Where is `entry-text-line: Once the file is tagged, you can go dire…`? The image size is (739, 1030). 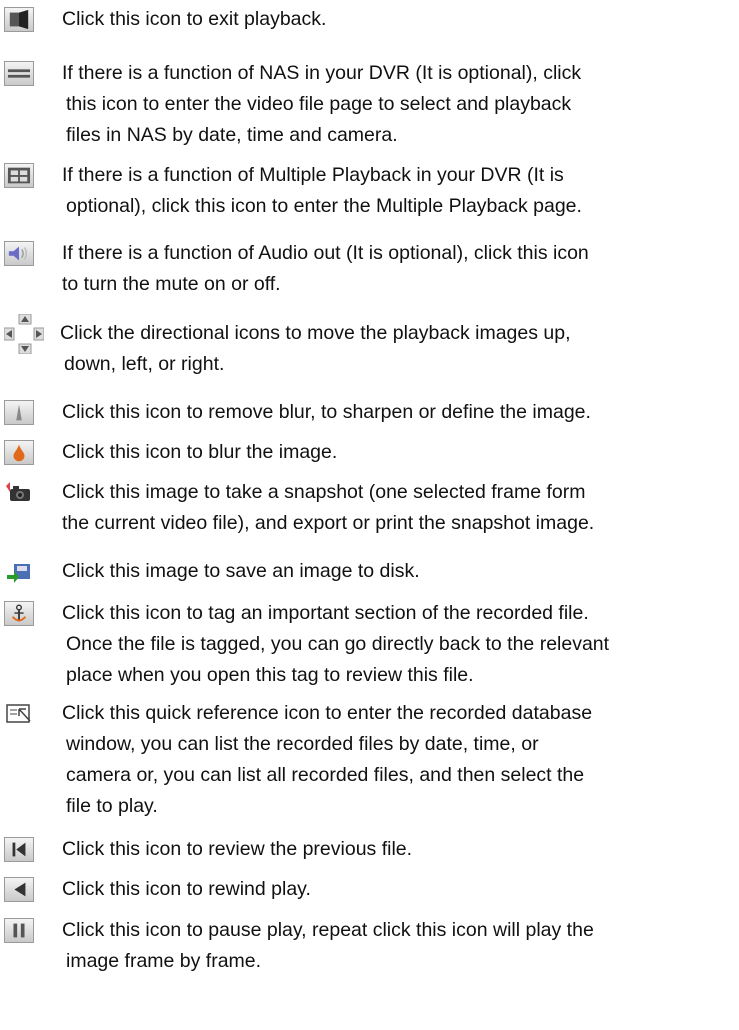
entry-text-line: Once the file is tagged, you can go dire… is located at coordinates (338, 644).